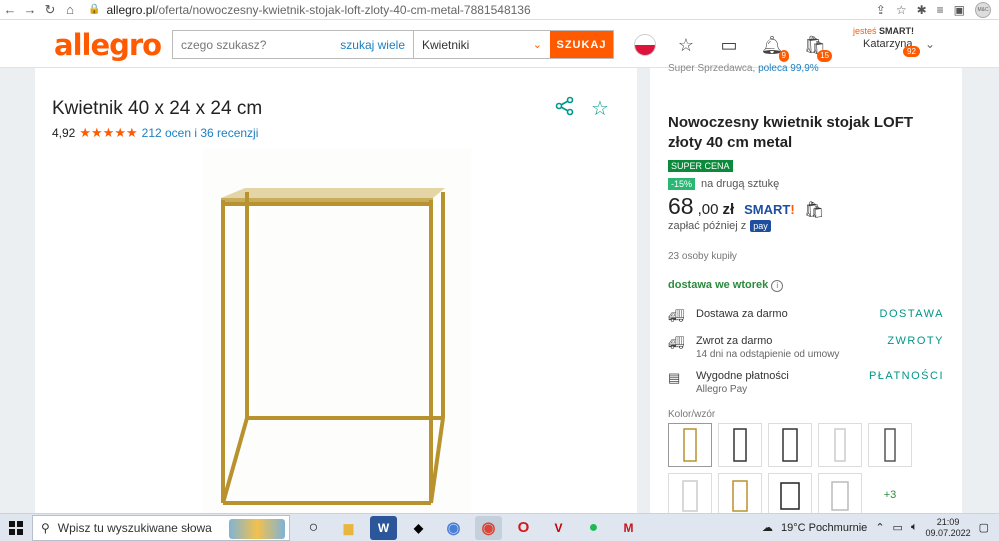 The image size is (999, 541). Describe the element at coordinates (914, 527) in the screenshot. I see `volume-icon: 🔈︎` at that location.